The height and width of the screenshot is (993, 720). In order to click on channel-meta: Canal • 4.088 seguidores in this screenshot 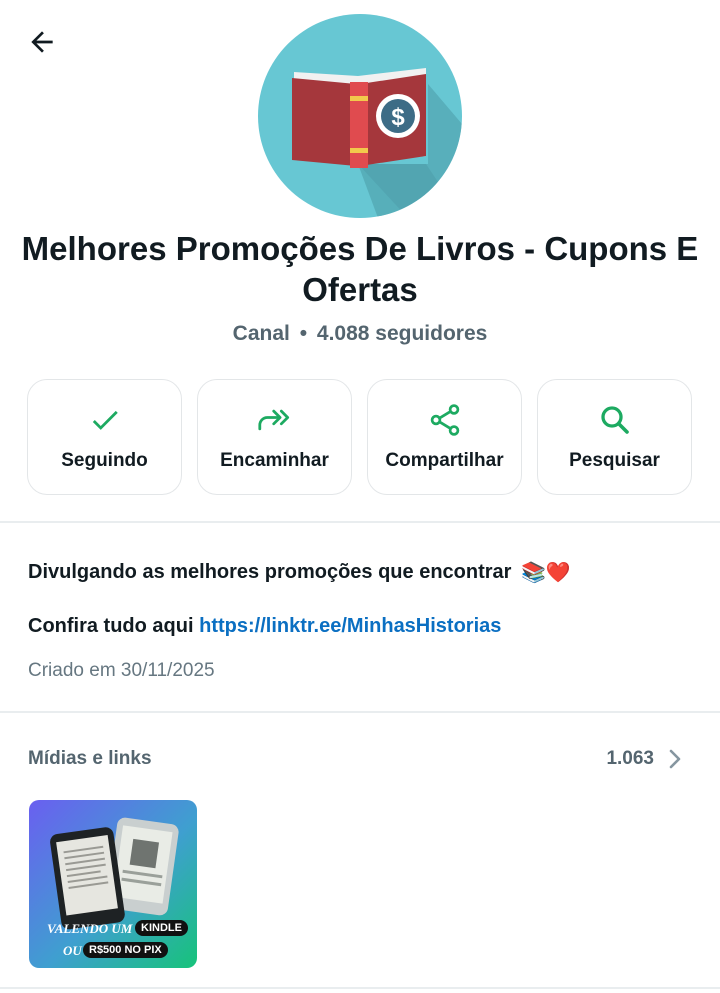, I will do `click(360, 334)`.